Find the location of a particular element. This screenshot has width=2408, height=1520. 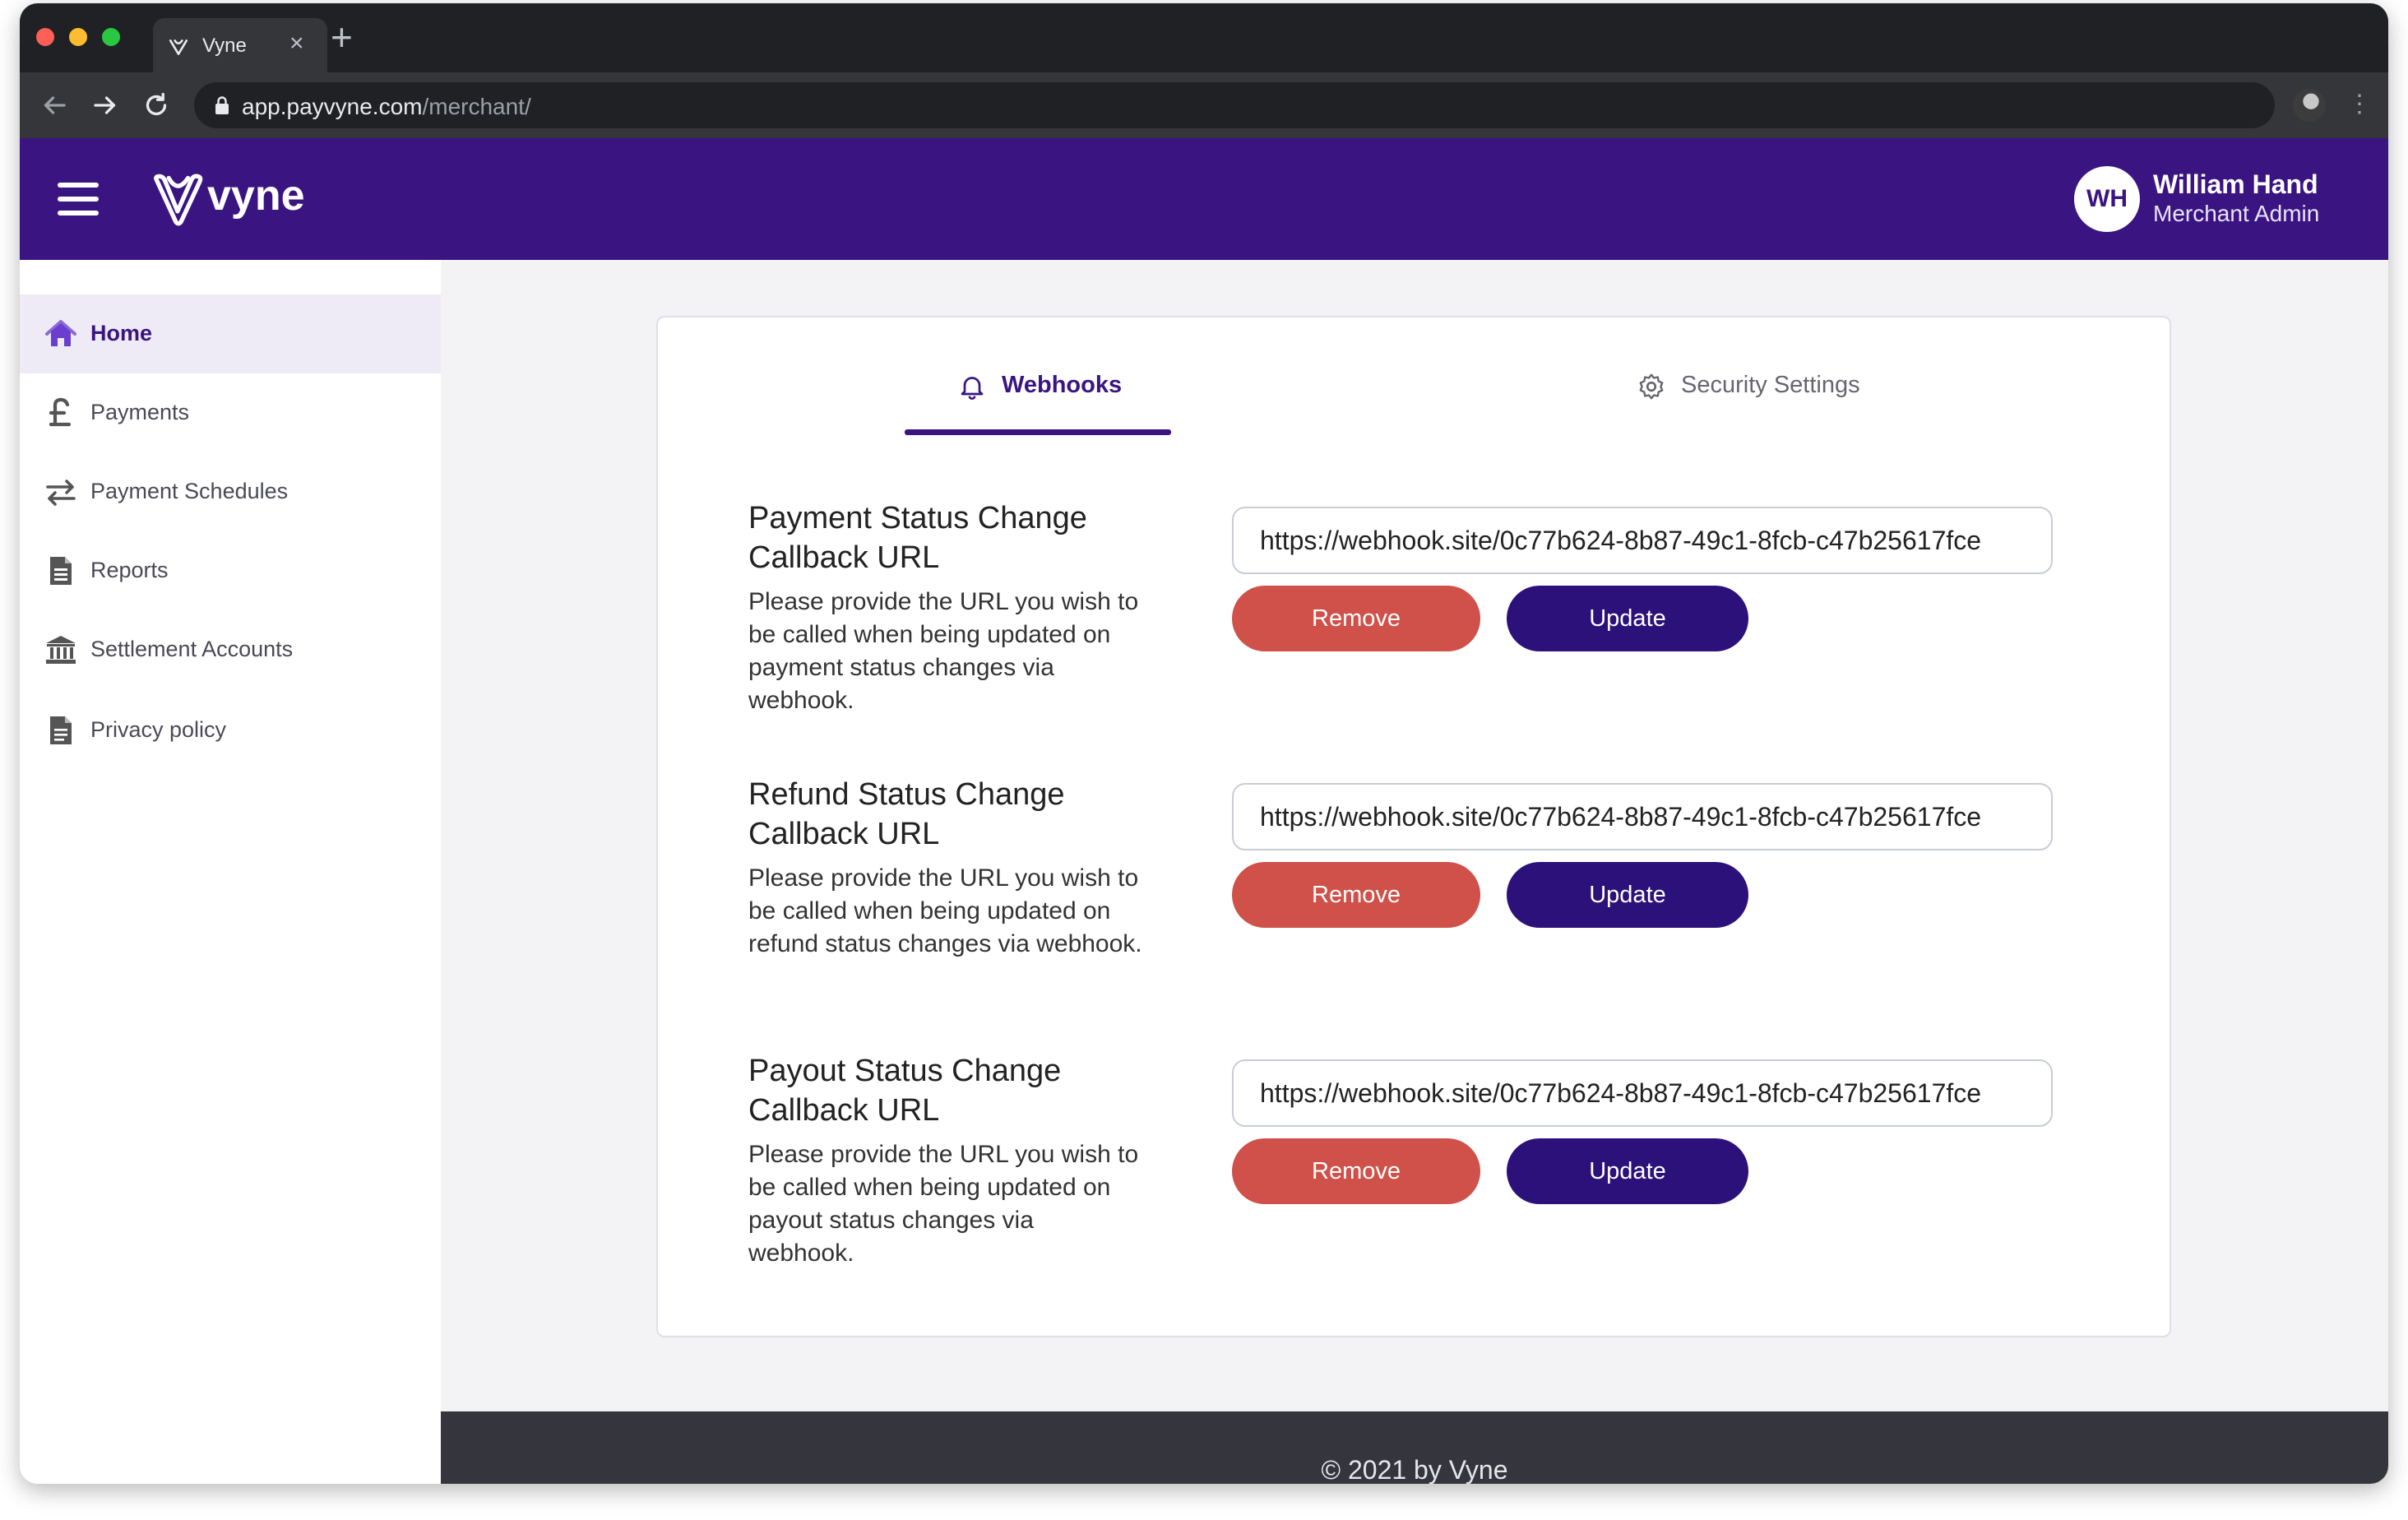

sidebar-item-label: Reports is located at coordinates (129, 570).